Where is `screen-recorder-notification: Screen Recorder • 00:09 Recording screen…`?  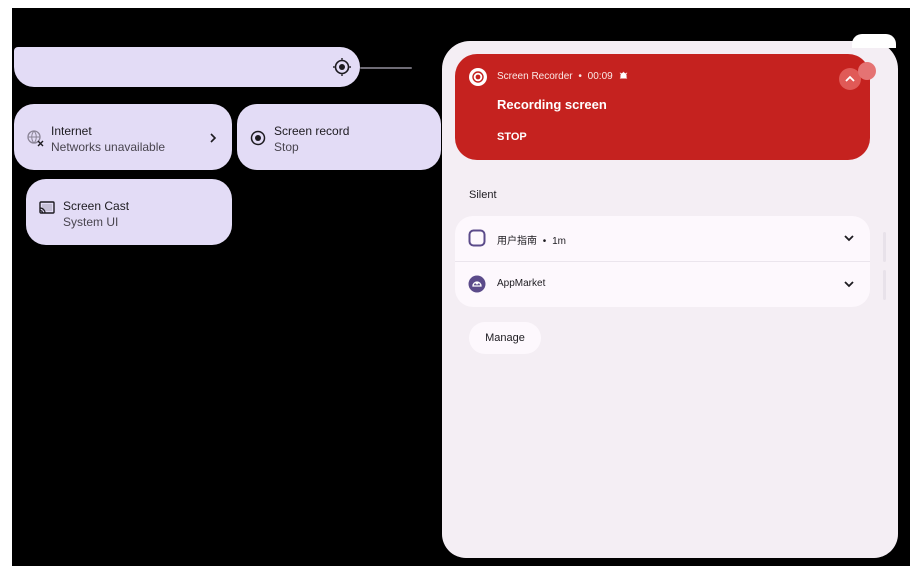
screen-recorder-notification: Screen Recorder • 00:09 Recording screen… is located at coordinates (662, 107).